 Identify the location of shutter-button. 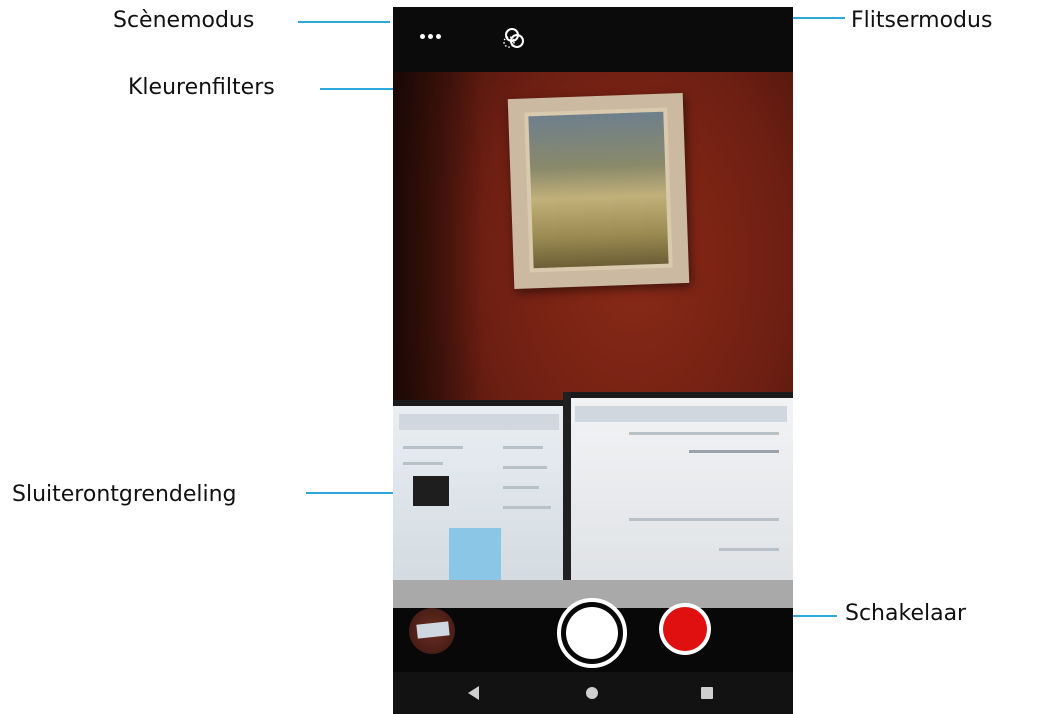
(592, 633).